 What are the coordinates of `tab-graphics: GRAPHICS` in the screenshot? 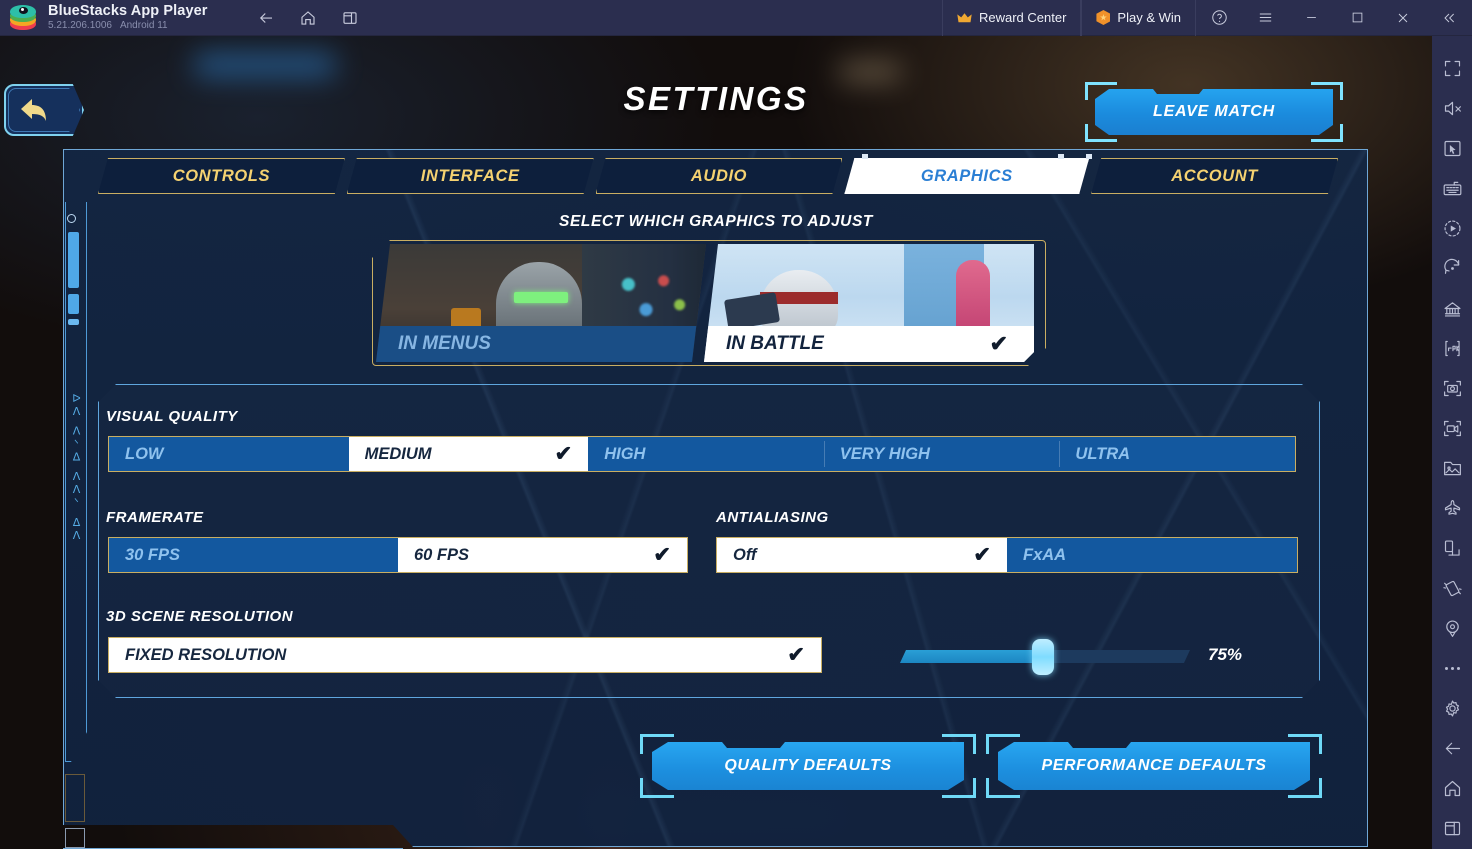 It's located at (966, 176).